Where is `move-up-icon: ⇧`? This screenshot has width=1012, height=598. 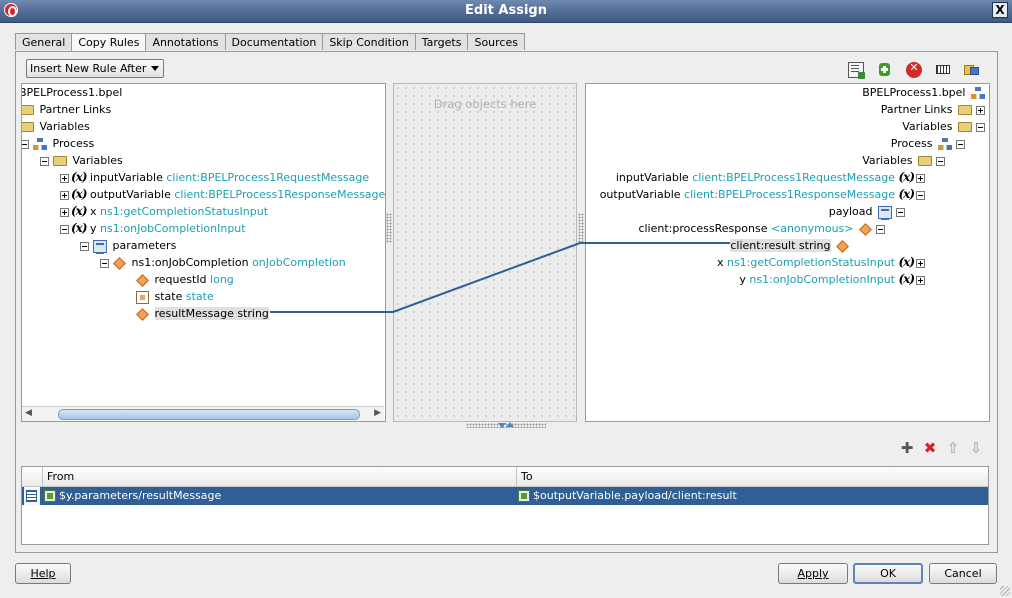 move-up-icon: ⇧ is located at coordinates (953, 448).